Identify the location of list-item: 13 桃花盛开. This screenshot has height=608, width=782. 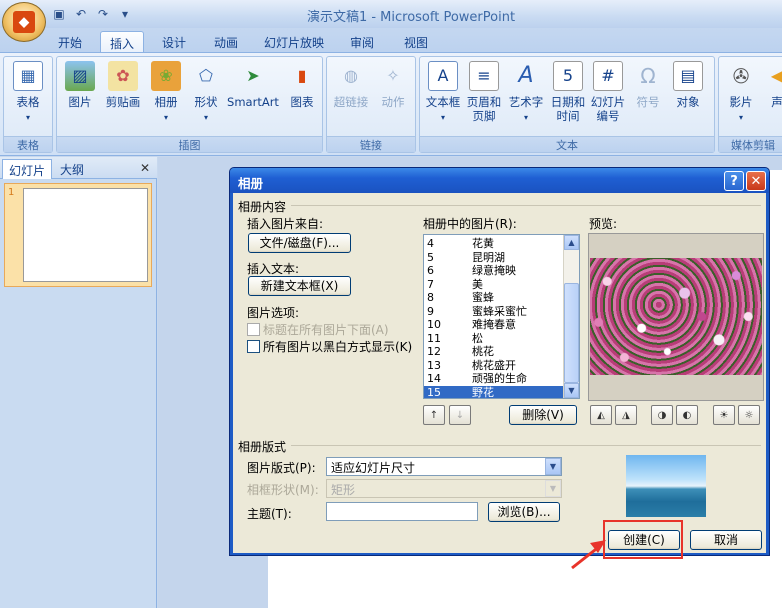
(494, 366).